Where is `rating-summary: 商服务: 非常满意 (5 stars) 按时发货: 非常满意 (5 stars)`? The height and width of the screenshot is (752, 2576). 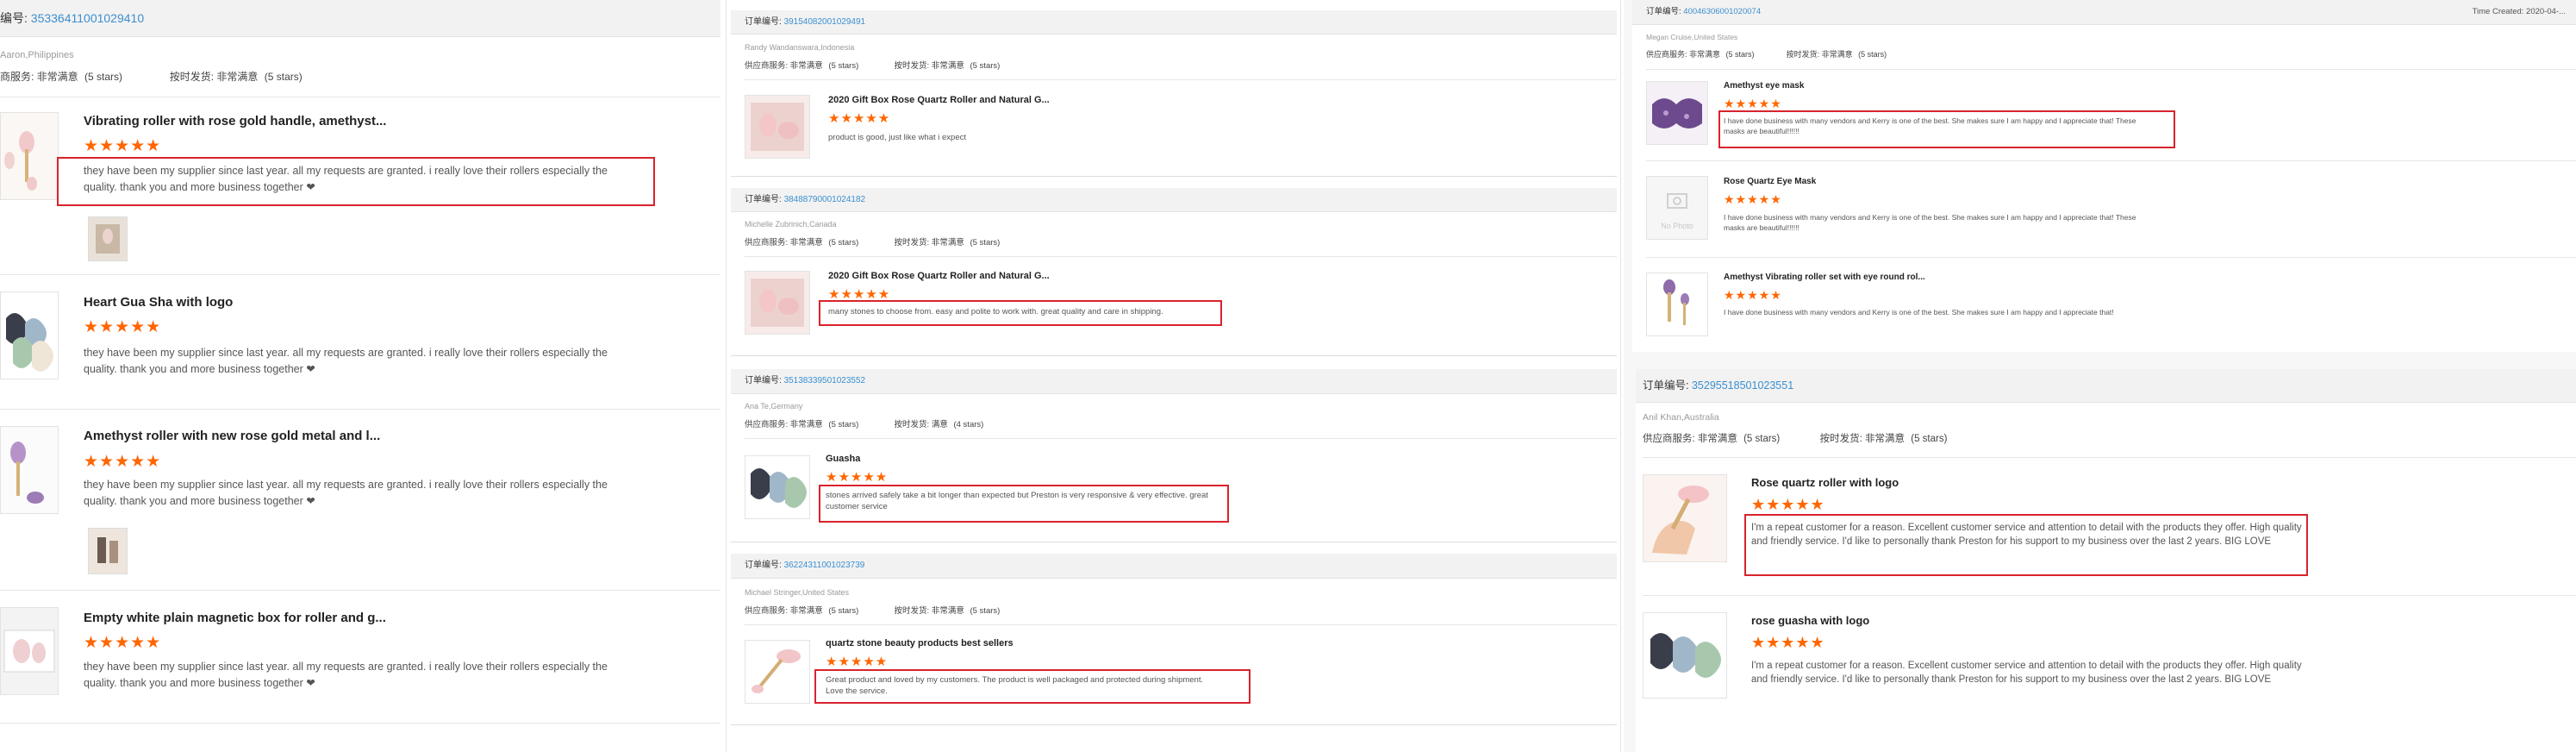 rating-summary: 商服务: 非常满意 (5 stars) 按时发货: 非常满意 (5 stars) is located at coordinates (153, 76).